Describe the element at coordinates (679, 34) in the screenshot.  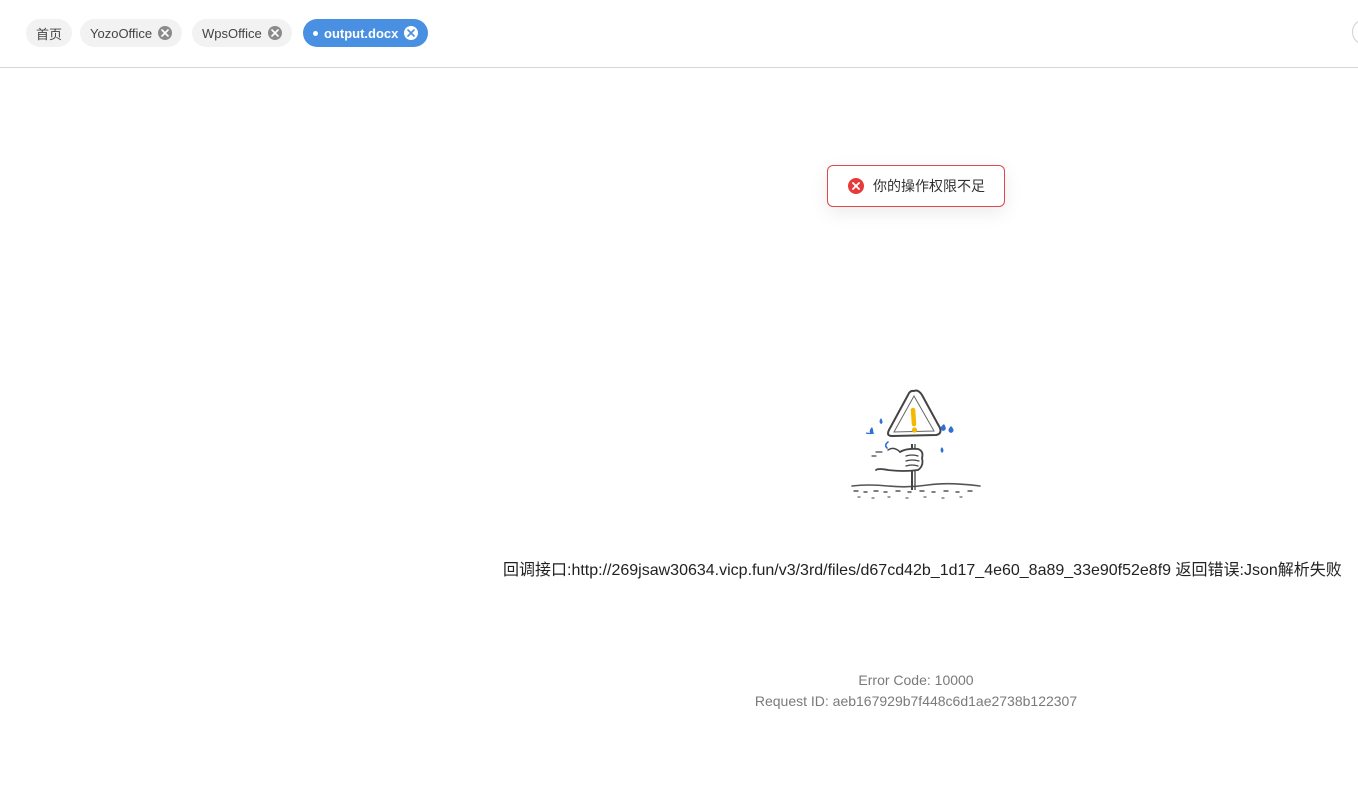
I see `tab-bar: 首页 YozoOffice WpsOffice output.docx` at that location.